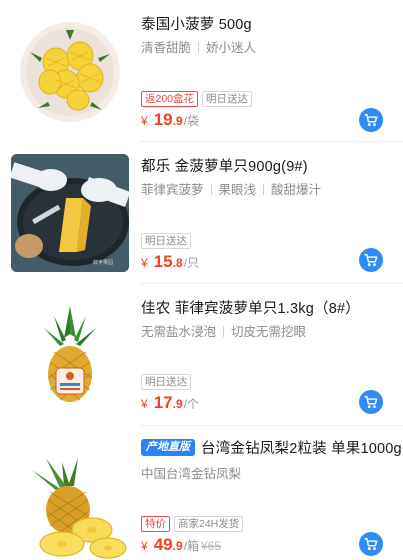 This screenshot has height=560, width=403. I want to click on rebate-tag: 返200盒花, so click(170, 99).